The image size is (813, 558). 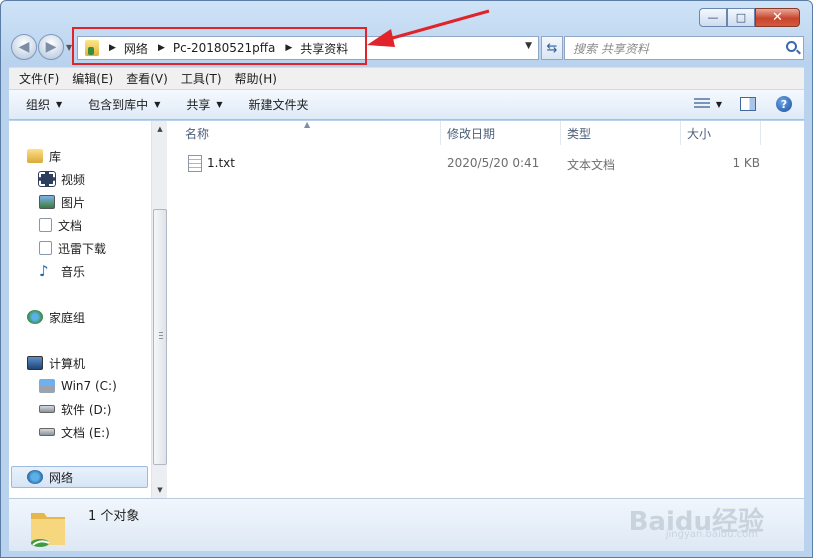 I want to click on menu-help: 帮助(H), so click(x=256, y=78).